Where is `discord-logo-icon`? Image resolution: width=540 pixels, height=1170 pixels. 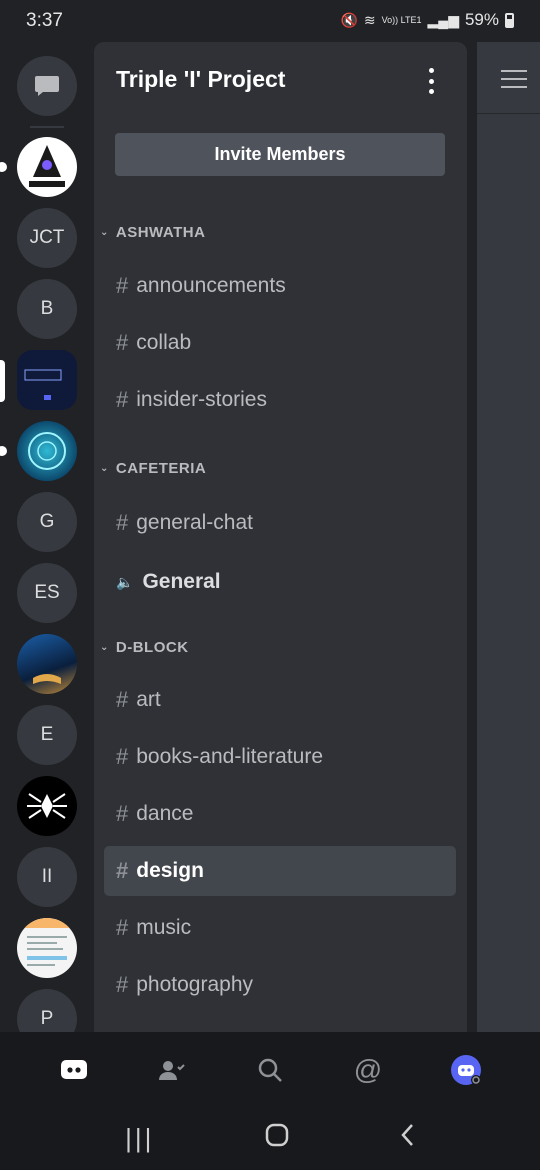
discord-logo-icon is located at coordinates (74, 1069).